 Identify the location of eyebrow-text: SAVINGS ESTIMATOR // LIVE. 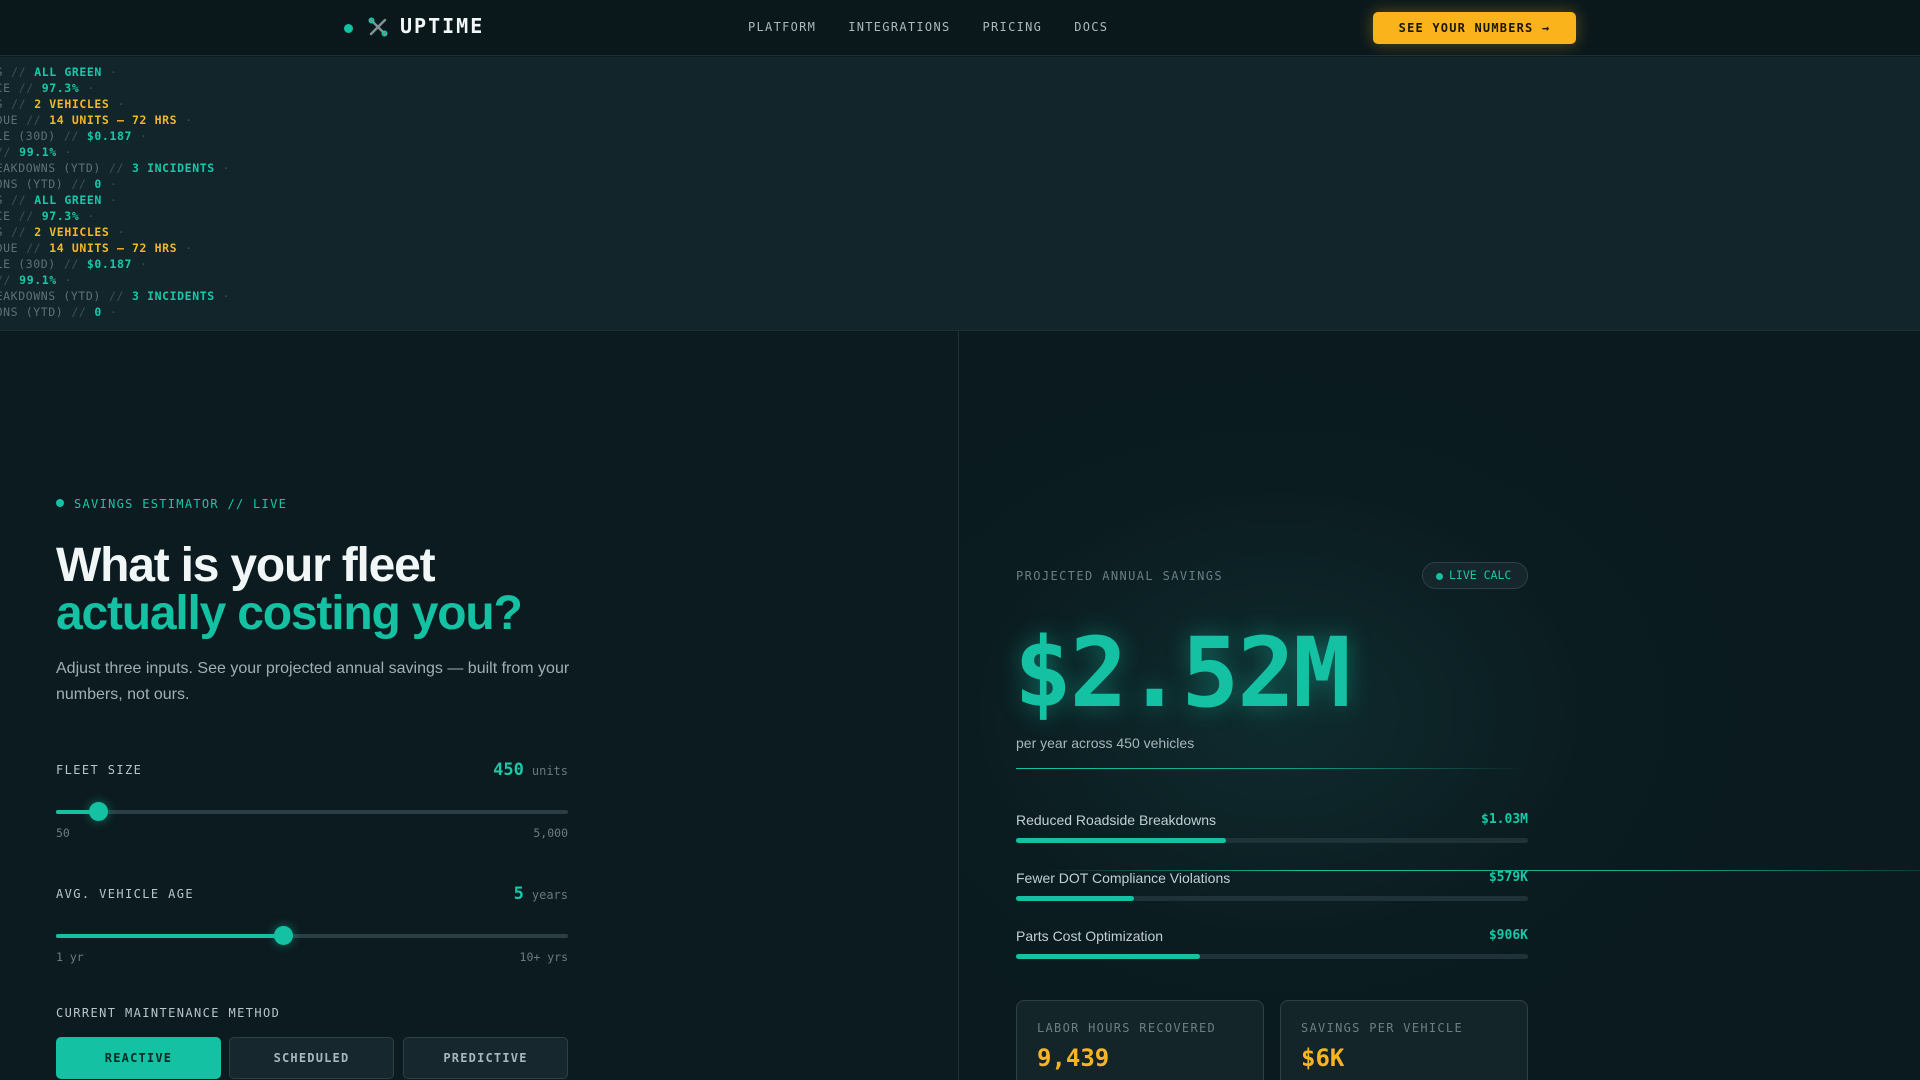
(181, 504).